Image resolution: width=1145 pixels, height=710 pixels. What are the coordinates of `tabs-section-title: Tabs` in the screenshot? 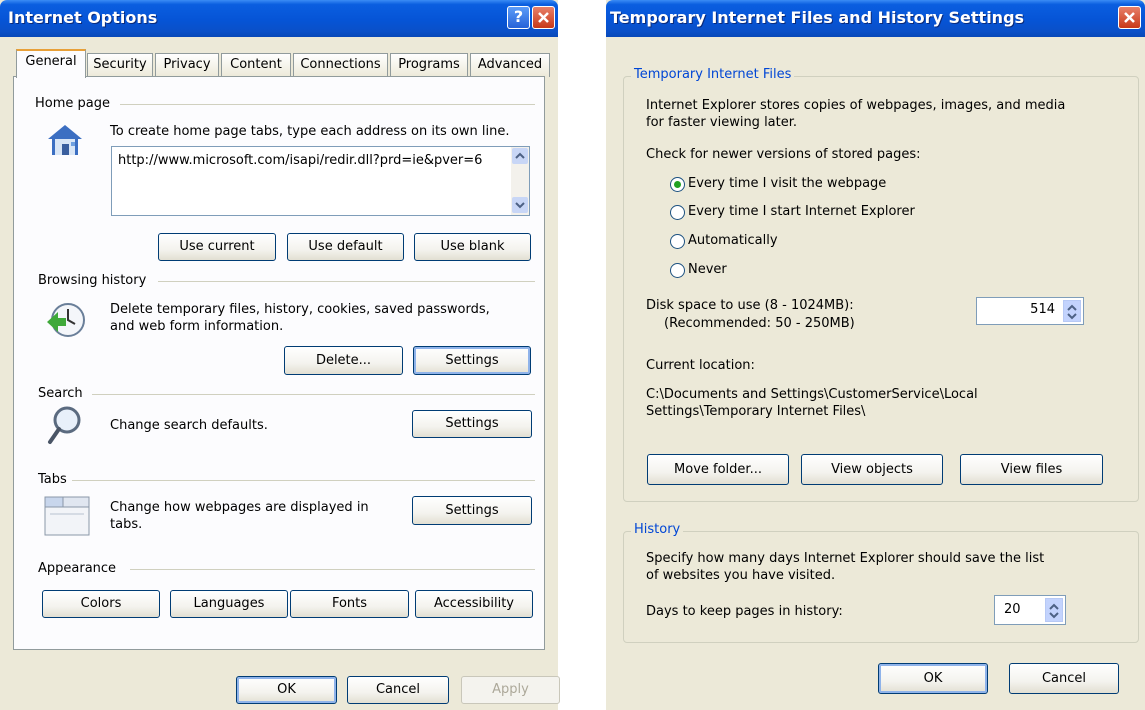 It's located at (52, 479).